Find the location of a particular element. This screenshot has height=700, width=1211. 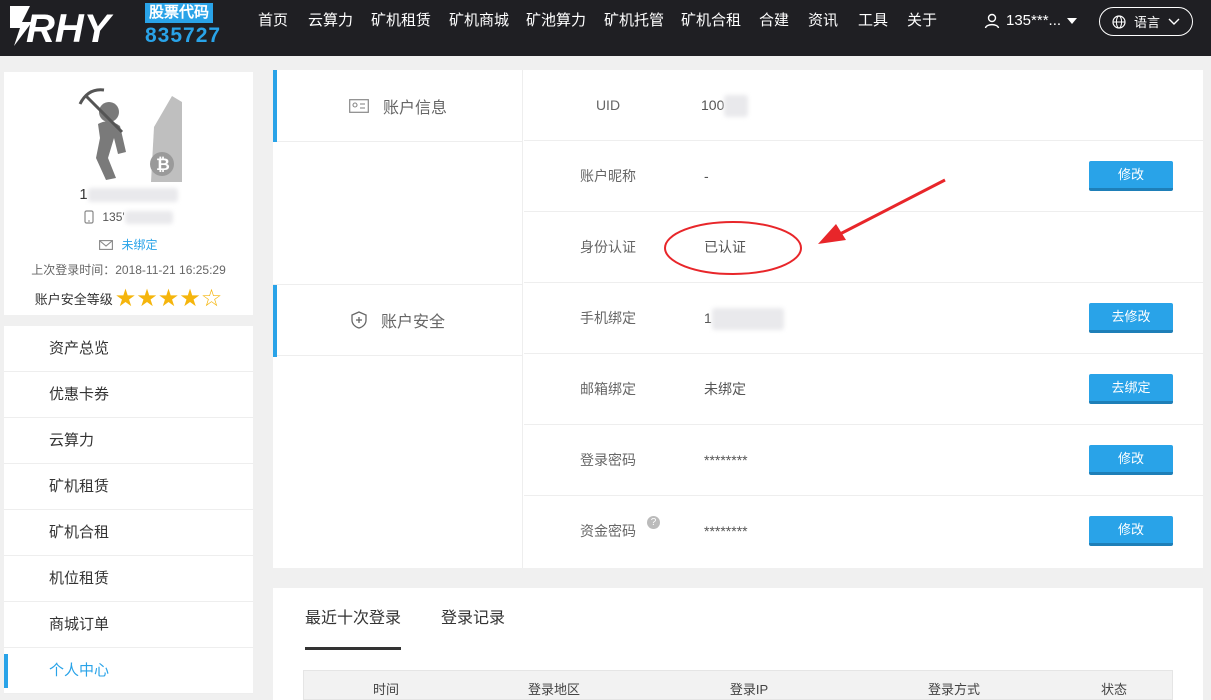

row-email-binding: 邮箱绑定 未绑定 去绑定 is located at coordinates (863, 389).